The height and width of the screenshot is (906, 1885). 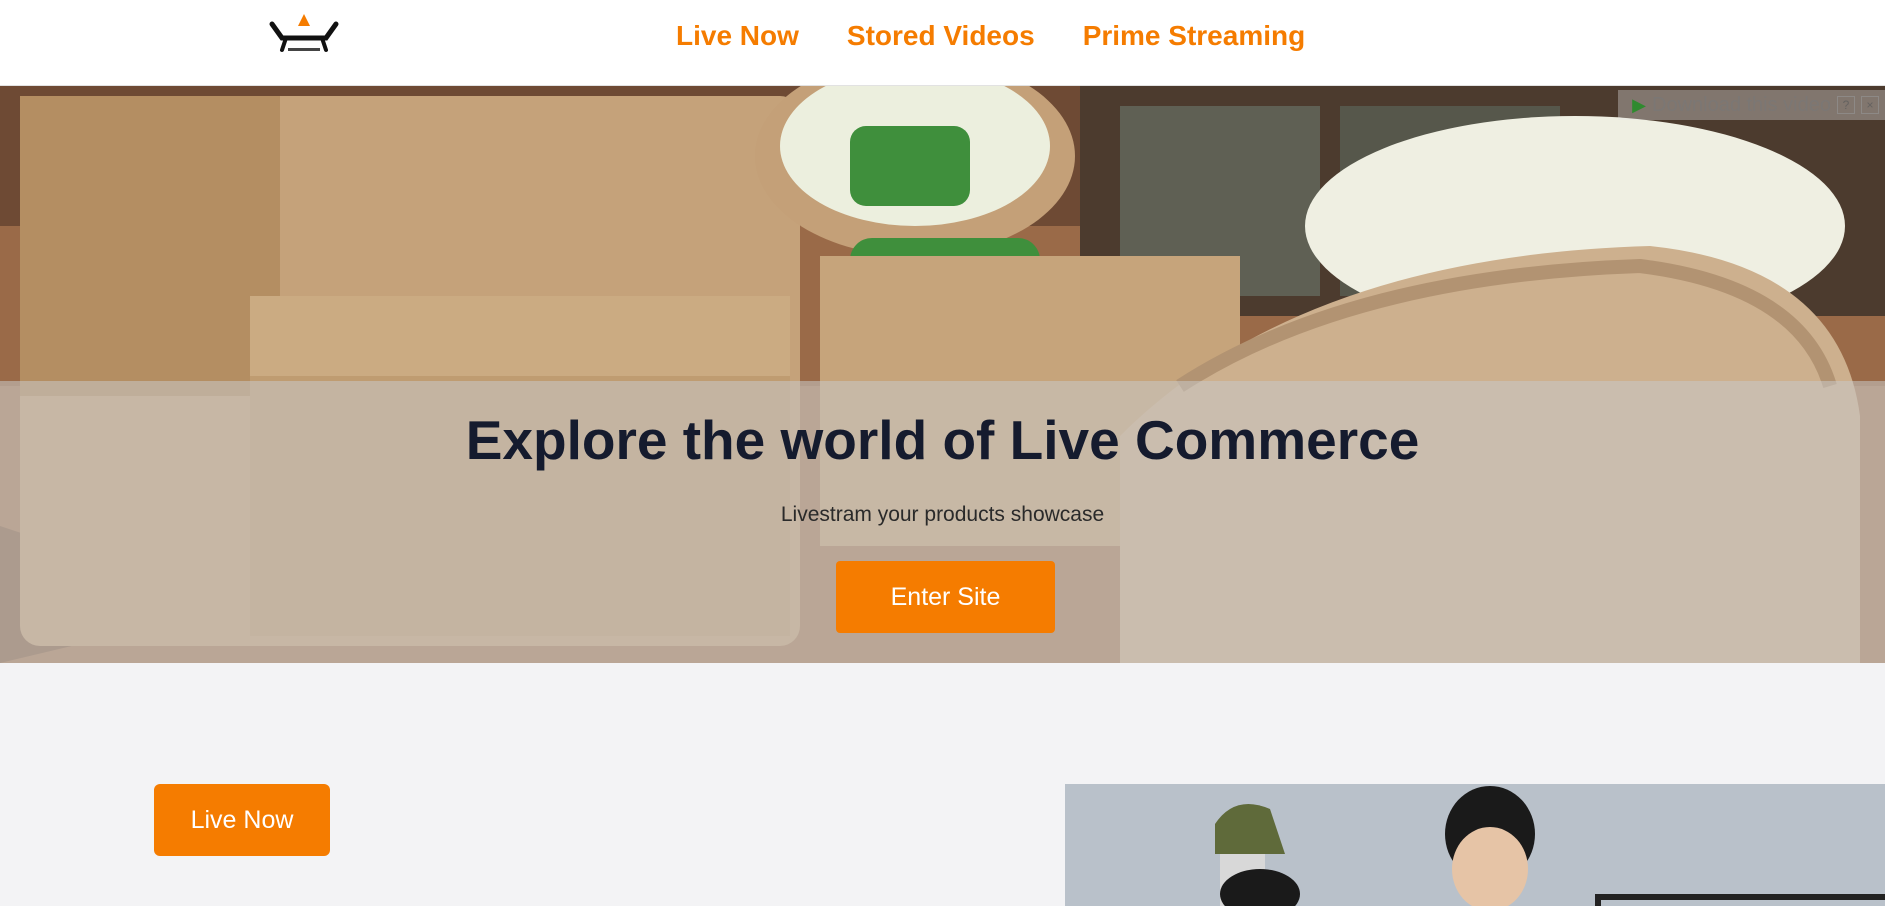 I want to click on download-video-label: Download this video, so click(x=1741, y=105).